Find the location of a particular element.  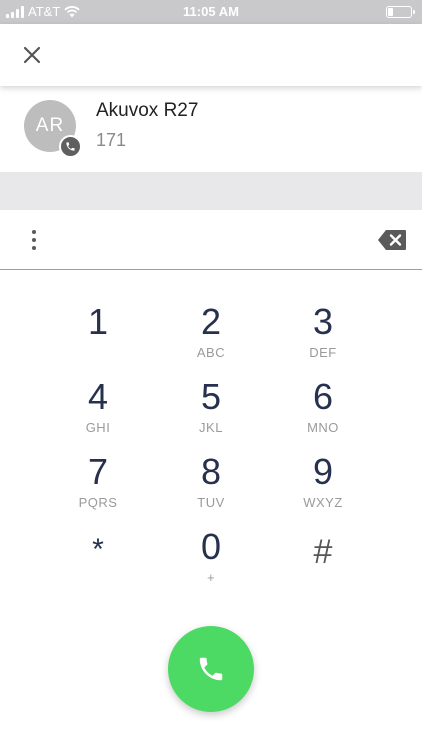

key-1: 1 is located at coordinates (98, 337).